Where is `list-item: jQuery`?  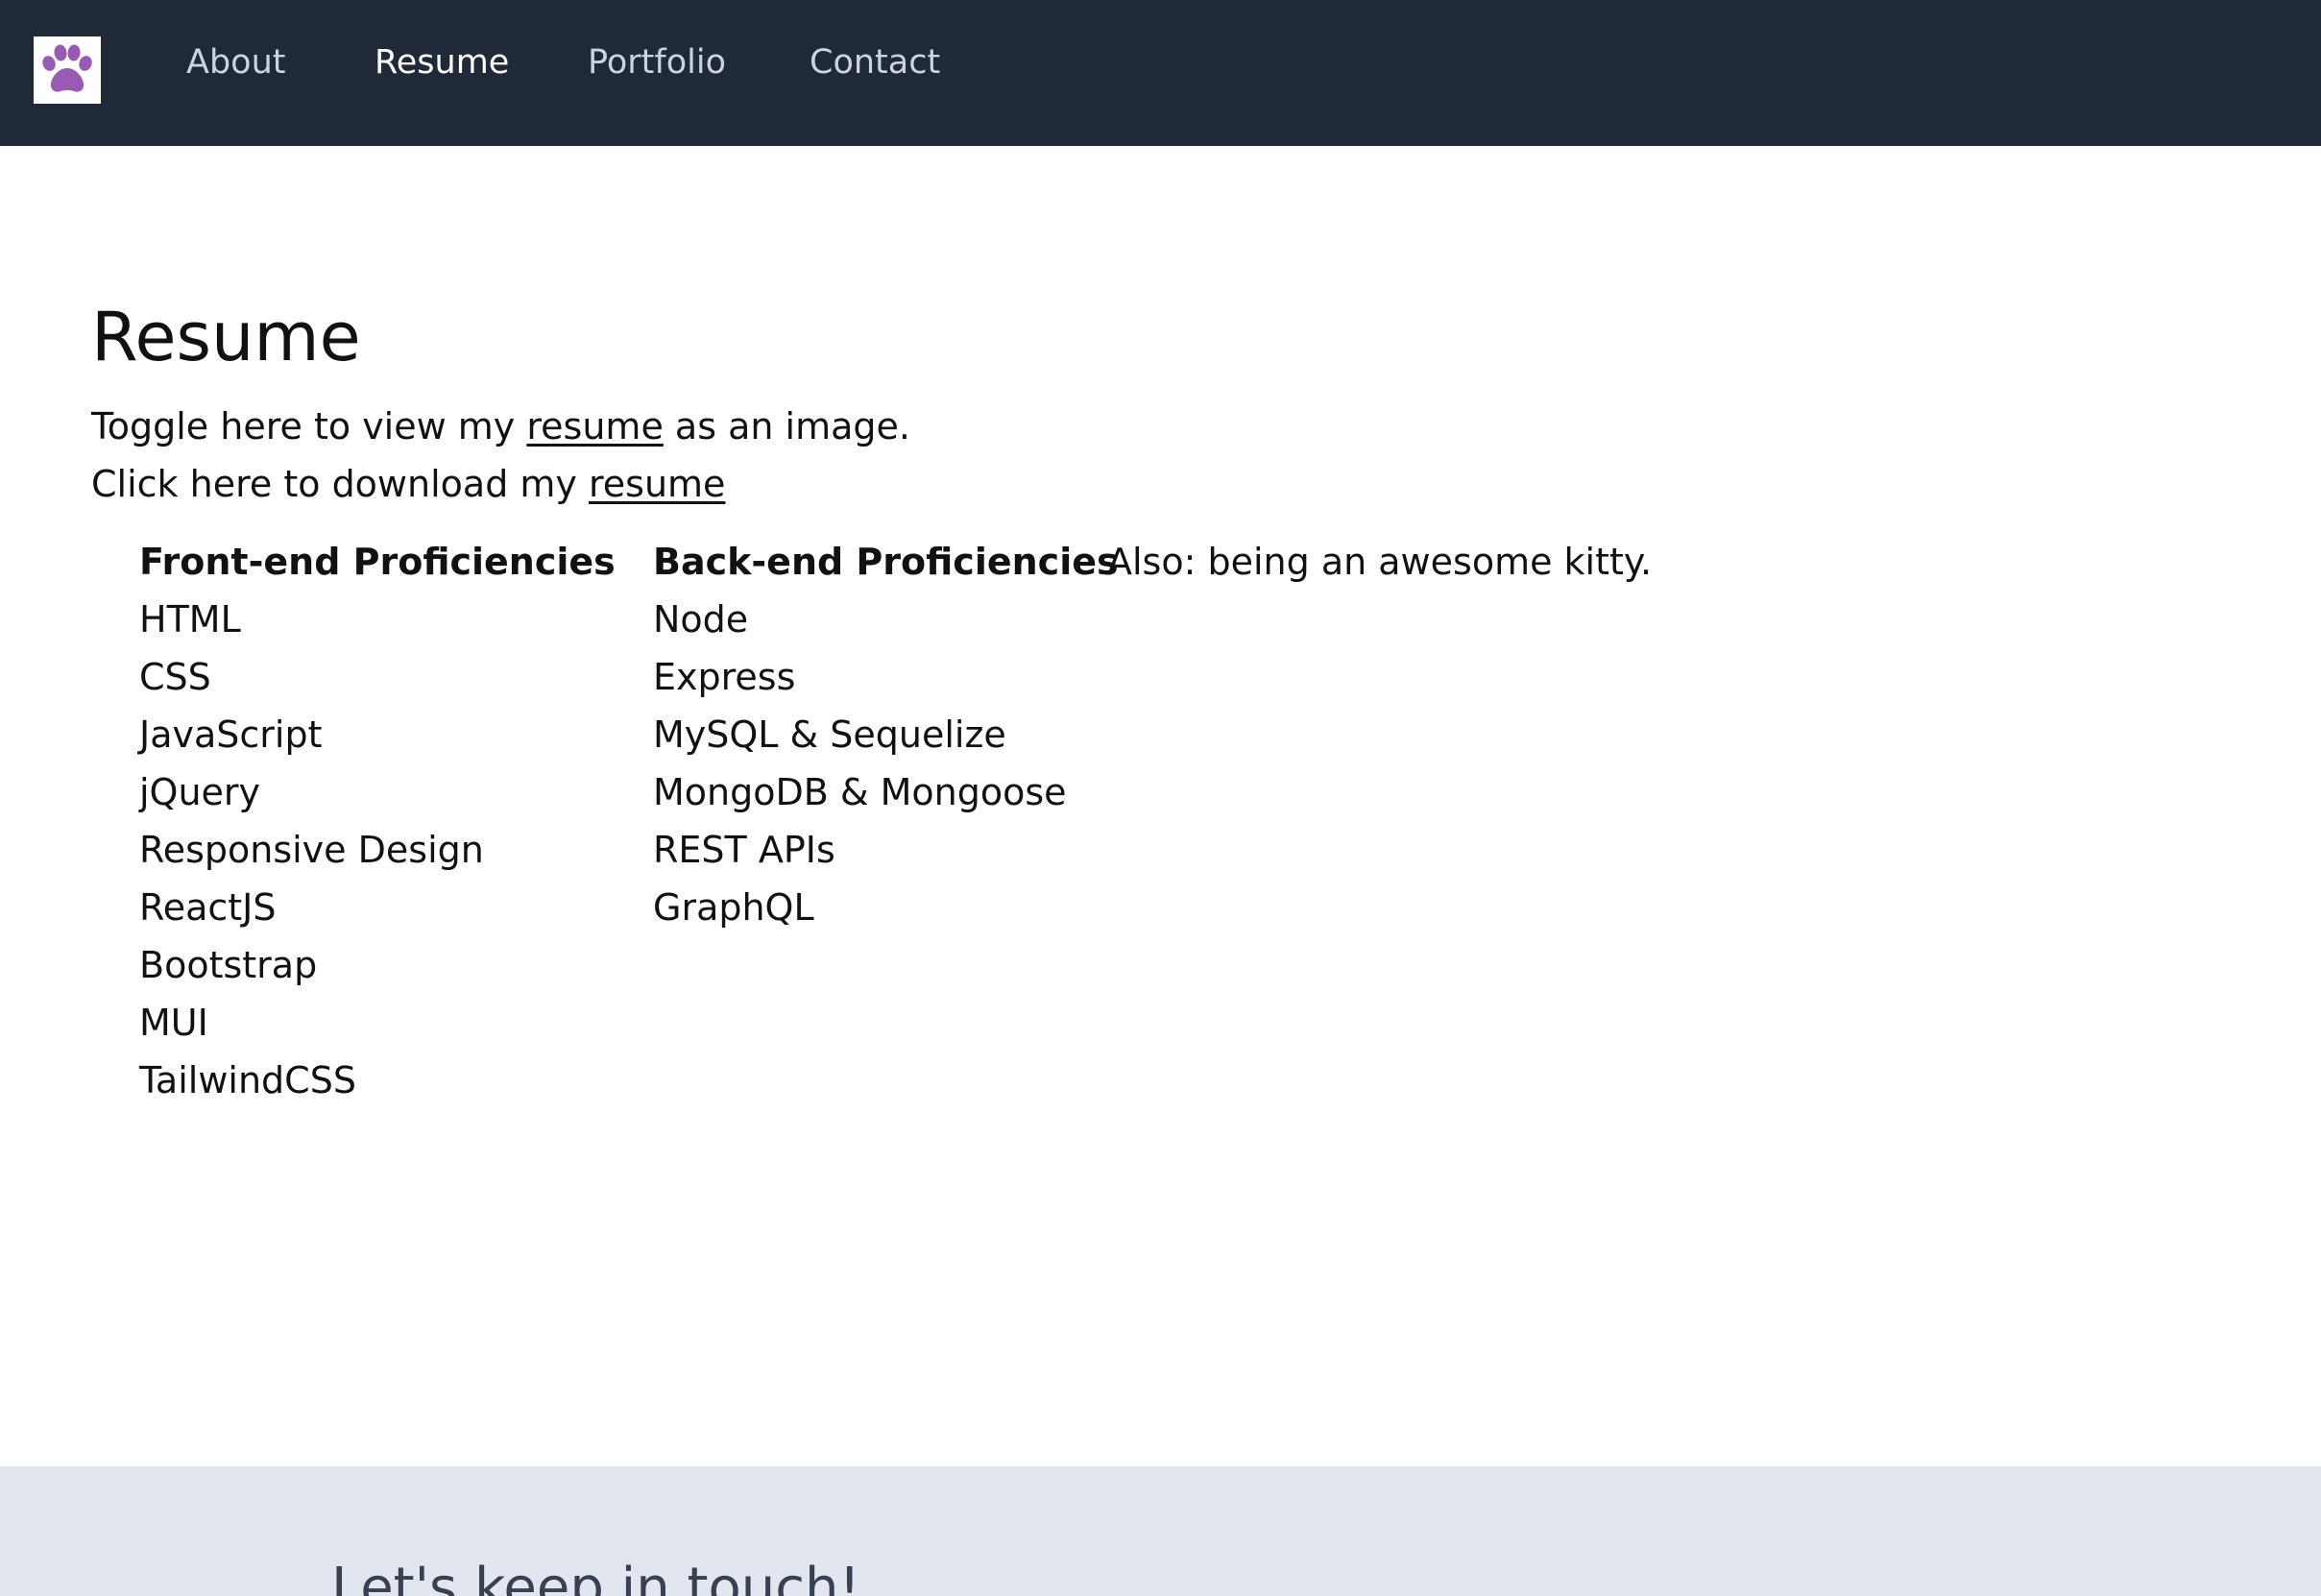 list-item: jQuery is located at coordinates (200, 792).